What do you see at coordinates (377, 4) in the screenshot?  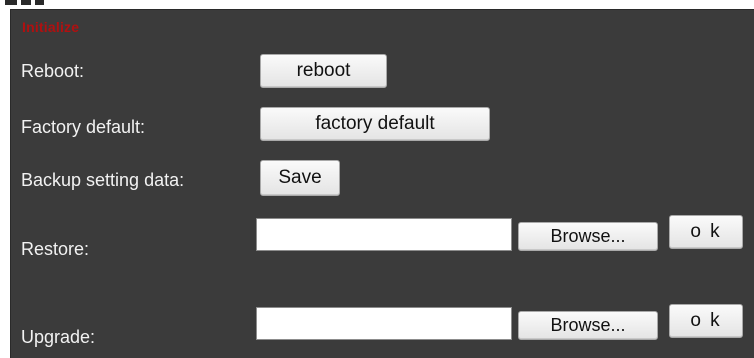 I see `top-strip` at bounding box center [377, 4].